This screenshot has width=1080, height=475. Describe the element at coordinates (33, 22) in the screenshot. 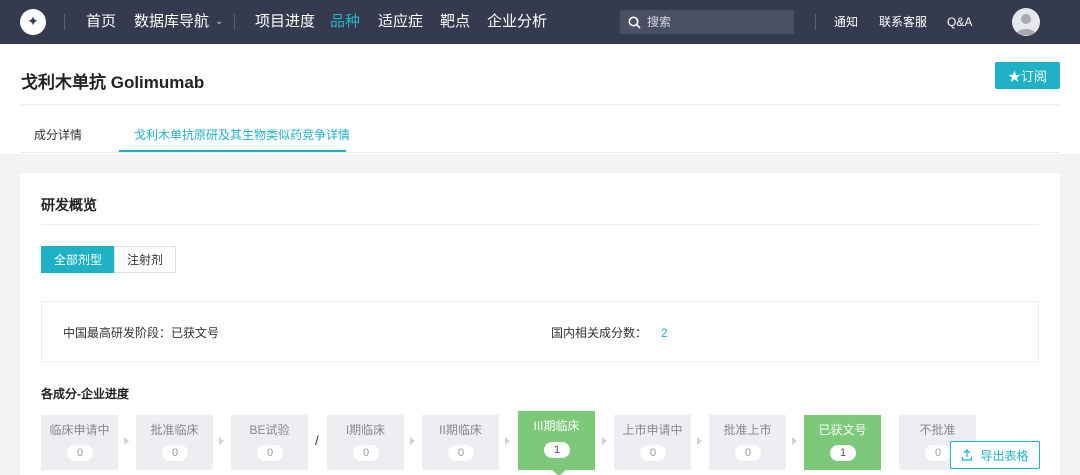

I see `logo-icon: ✦` at that location.